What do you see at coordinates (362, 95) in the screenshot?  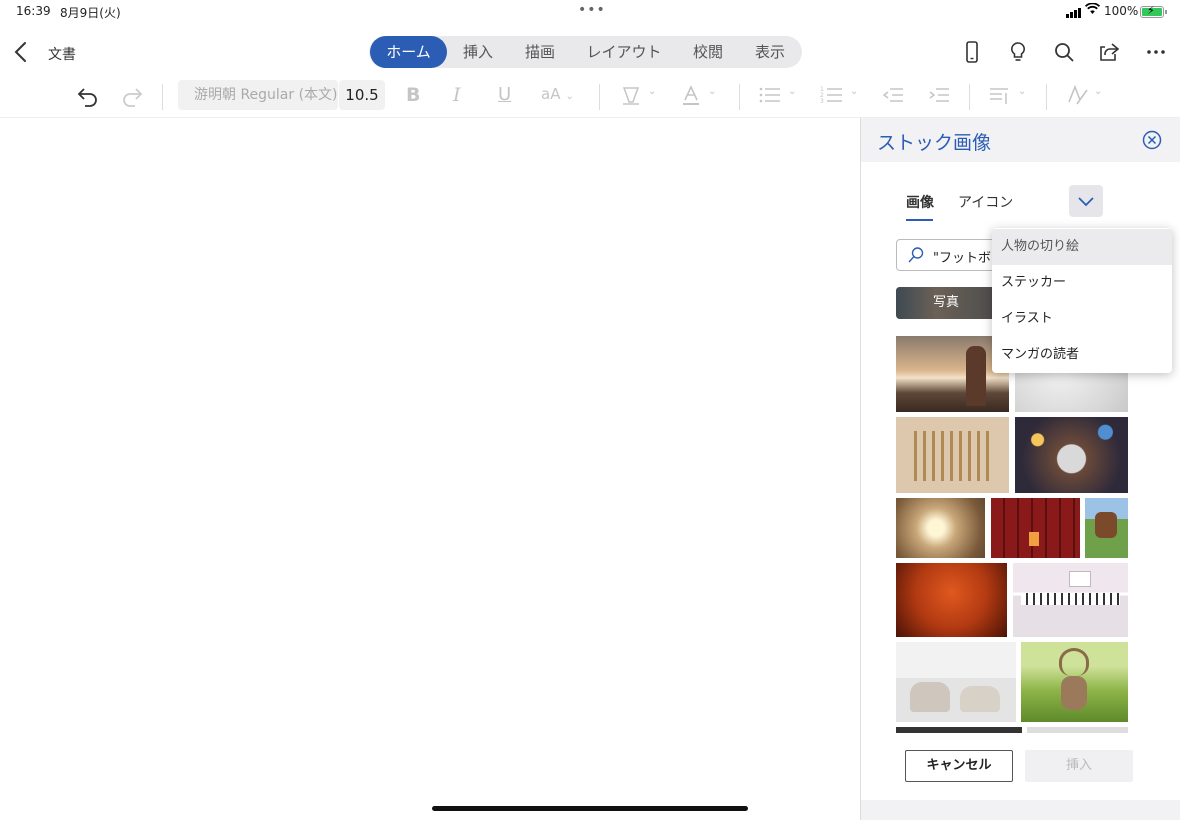 I see `font-size-field: 10.5` at bounding box center [362, 95].